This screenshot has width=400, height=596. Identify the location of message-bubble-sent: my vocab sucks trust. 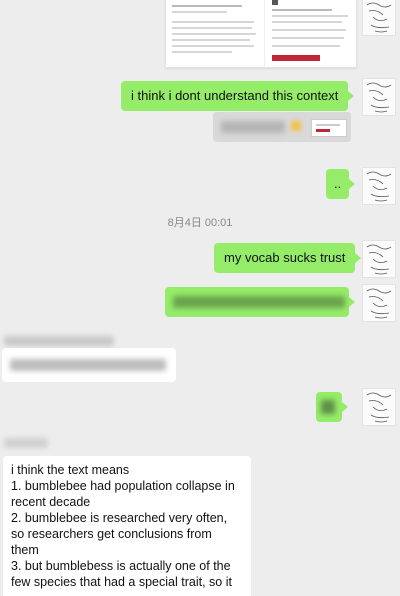
(288, 258).